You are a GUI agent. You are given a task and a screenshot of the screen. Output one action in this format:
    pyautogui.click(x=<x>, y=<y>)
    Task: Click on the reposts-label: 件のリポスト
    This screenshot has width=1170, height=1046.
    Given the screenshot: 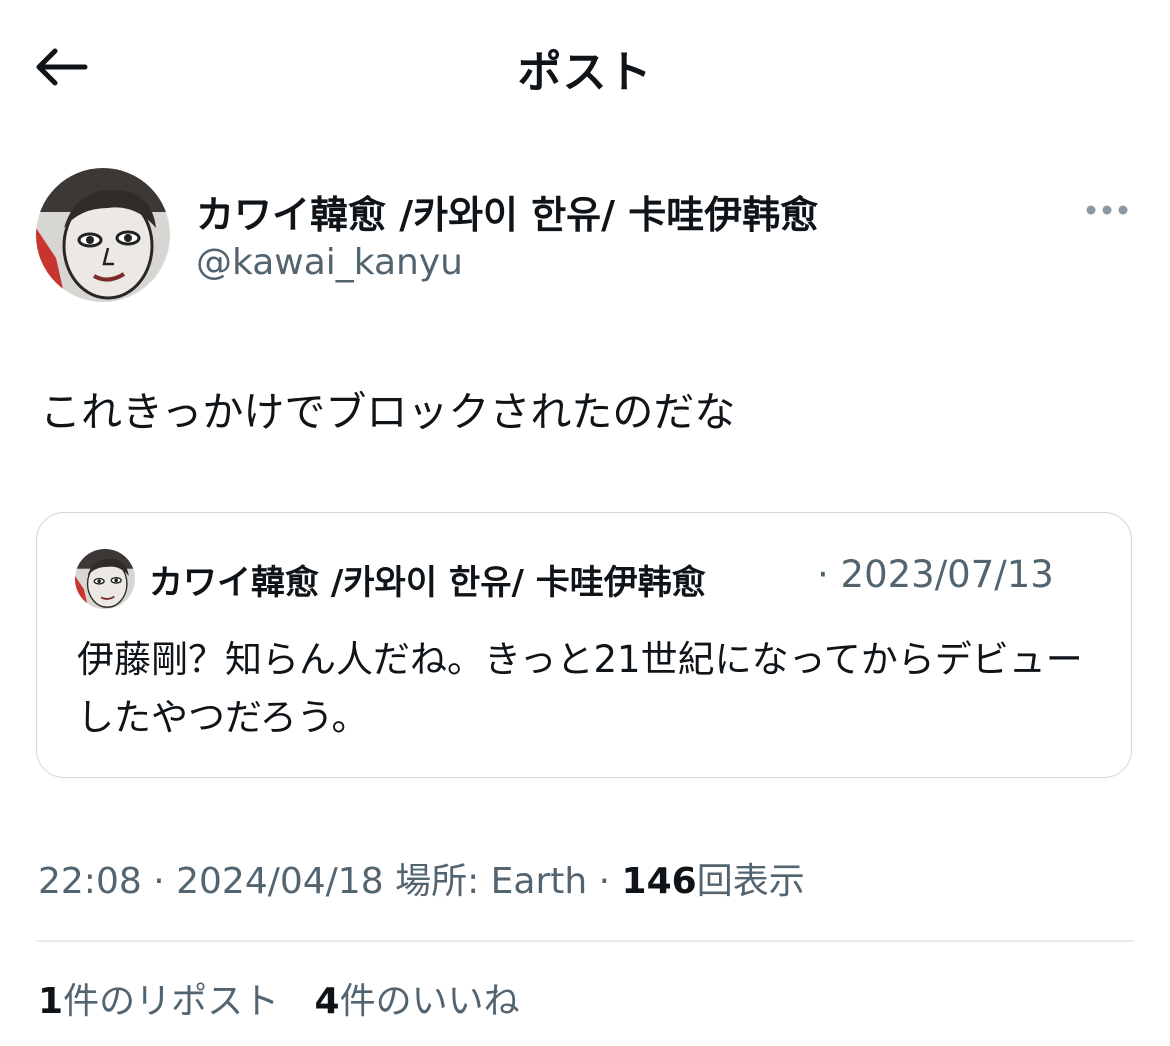 What is the action you would take?
    pyautogui.click(x=171, y=1001)
    